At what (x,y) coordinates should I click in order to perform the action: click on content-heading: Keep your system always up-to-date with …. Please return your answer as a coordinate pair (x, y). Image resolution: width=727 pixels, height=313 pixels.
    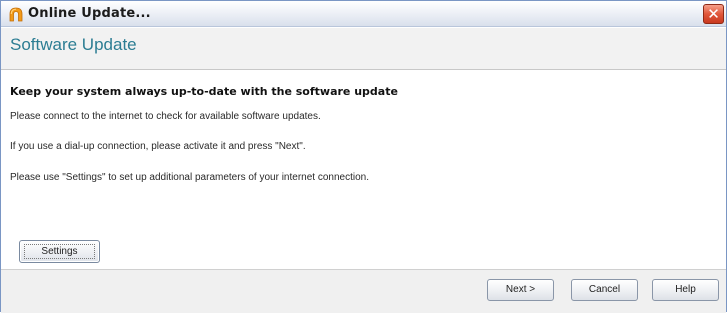
    Looking at the image, I should click on (204, 91).